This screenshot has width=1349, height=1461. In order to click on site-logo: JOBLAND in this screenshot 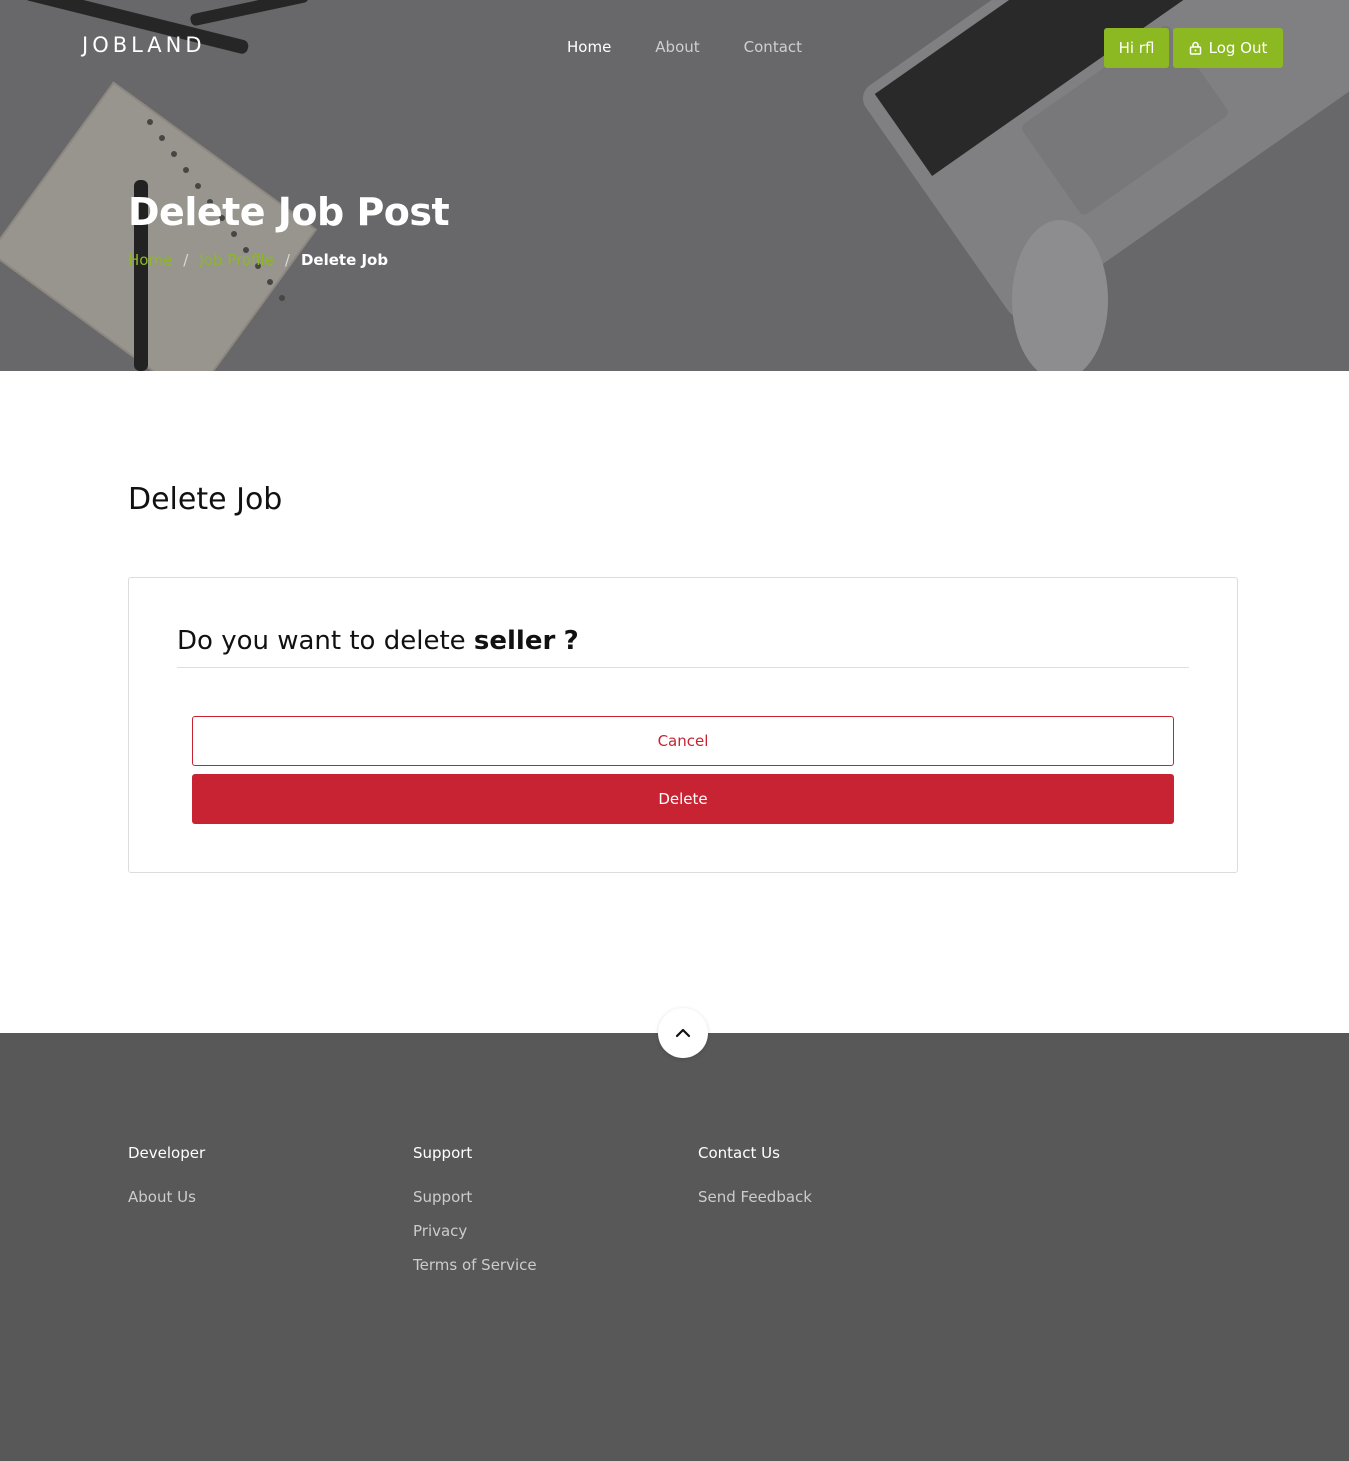, I will do `click(144, 45)`.